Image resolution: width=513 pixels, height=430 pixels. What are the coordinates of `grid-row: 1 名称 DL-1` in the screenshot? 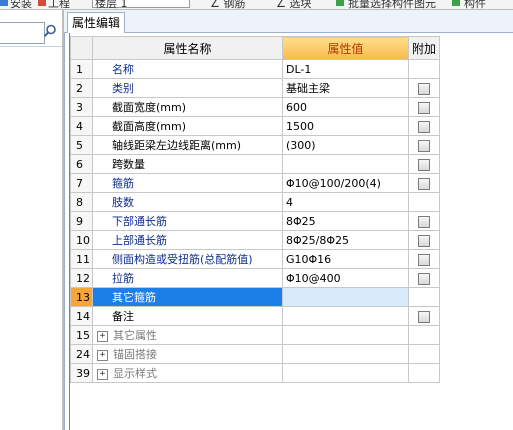 It's located at (255, 69).